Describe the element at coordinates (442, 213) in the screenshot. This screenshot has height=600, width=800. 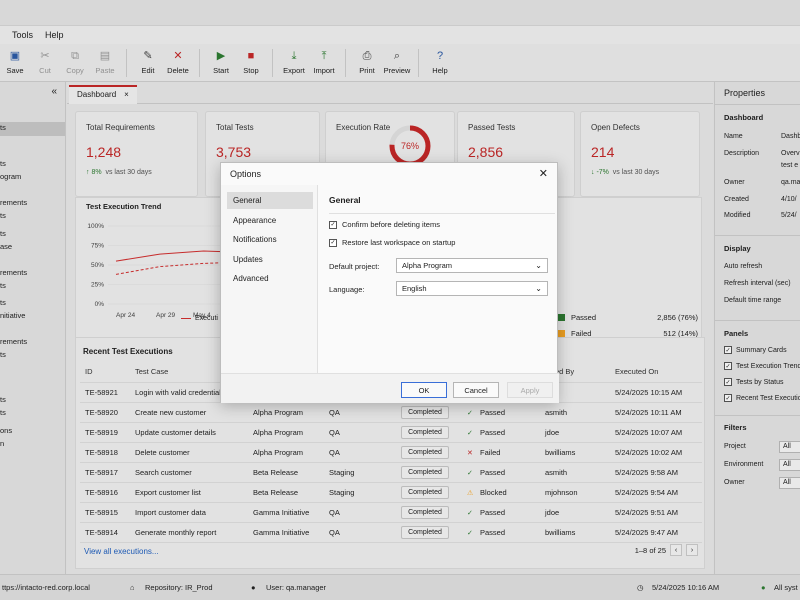
I see `divider` at that location.